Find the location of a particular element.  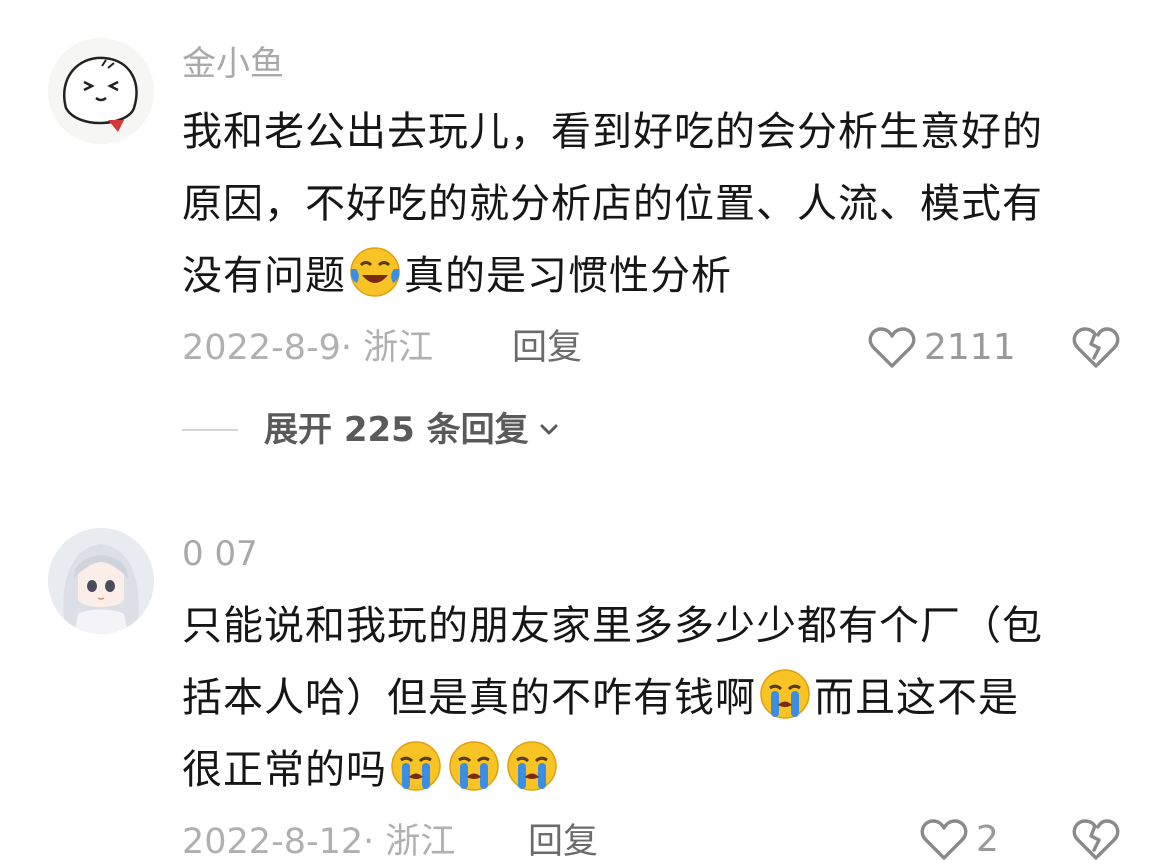

comment-text-segment: 没有问题 is located at coordinates (264, 276).